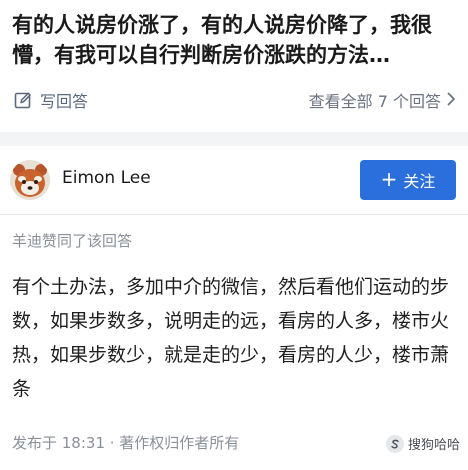  I want to click on write-answer-button: 写回答, so click(51, 100).